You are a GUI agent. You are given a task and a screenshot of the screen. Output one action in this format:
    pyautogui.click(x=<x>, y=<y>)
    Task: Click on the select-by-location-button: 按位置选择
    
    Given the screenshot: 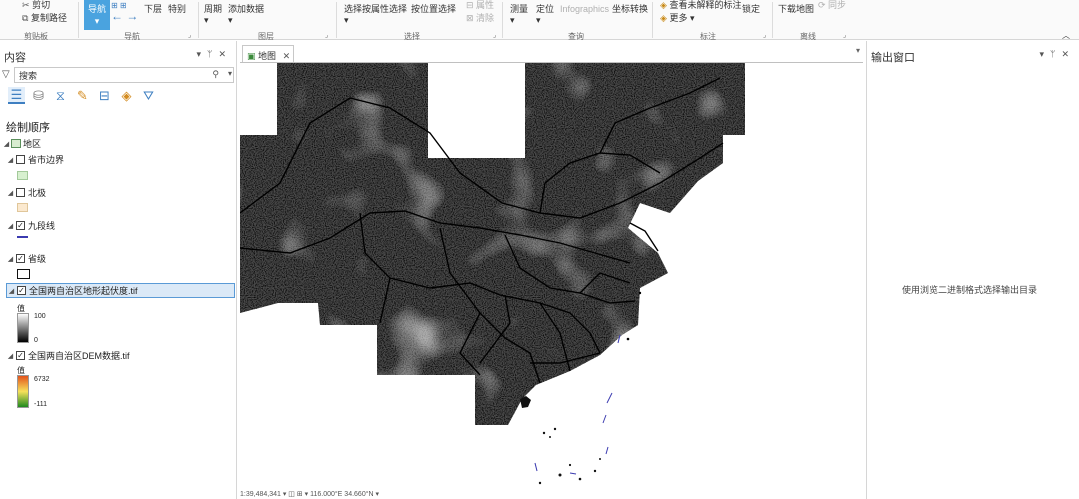 What is the action you would take?
    pyautogui.click(x=433, y=9)
    